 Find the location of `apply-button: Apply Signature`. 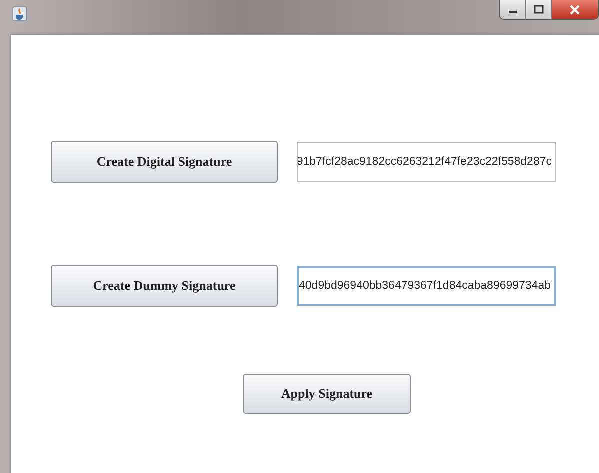

apply-button: Apply Signature is located at coordinates (327, 394).